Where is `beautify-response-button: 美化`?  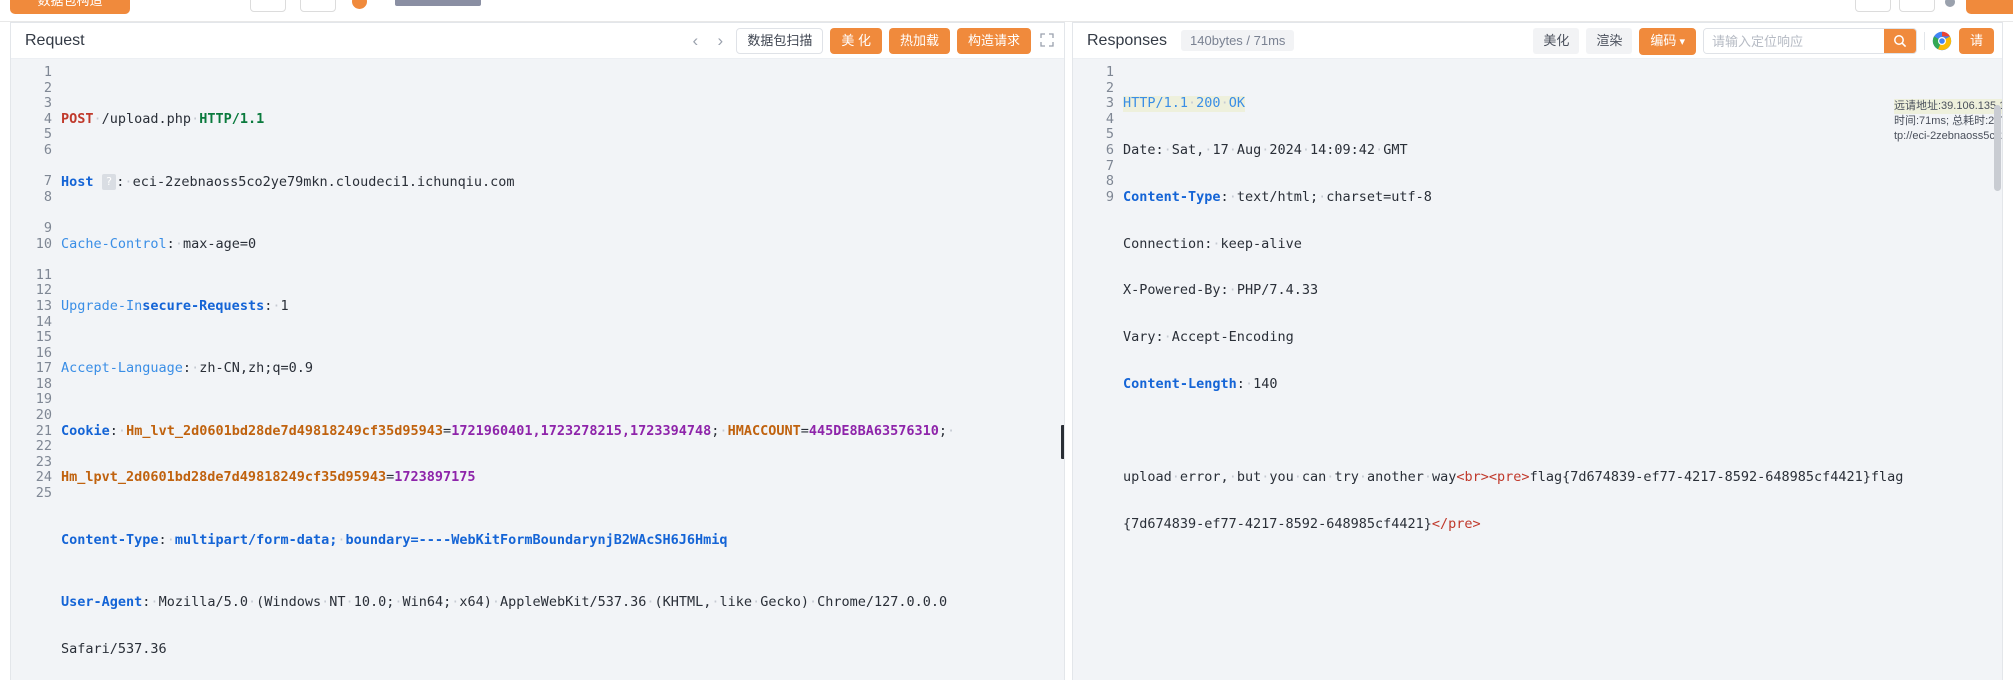
beautify-response-button: 美化 is located at coordinates (1556, 41).